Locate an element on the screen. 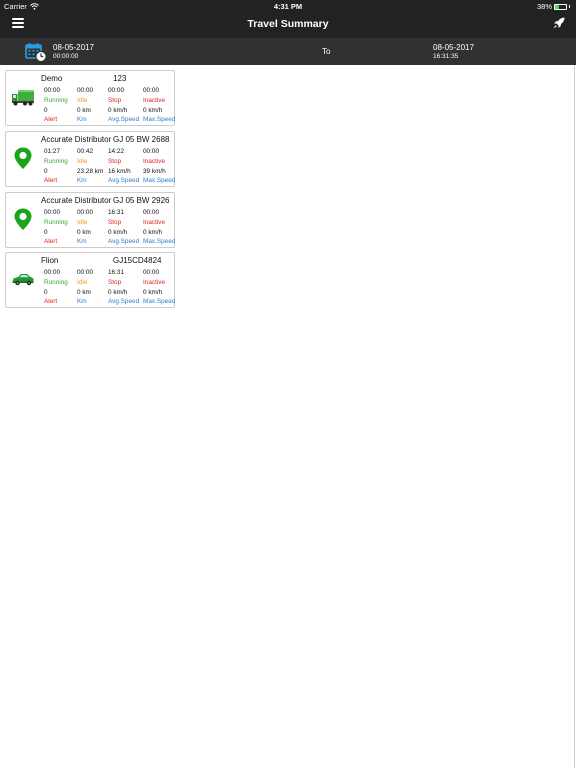 The image size is (576, 768). navigation-bar: Travel Summary is located at coordinates (288, 25).